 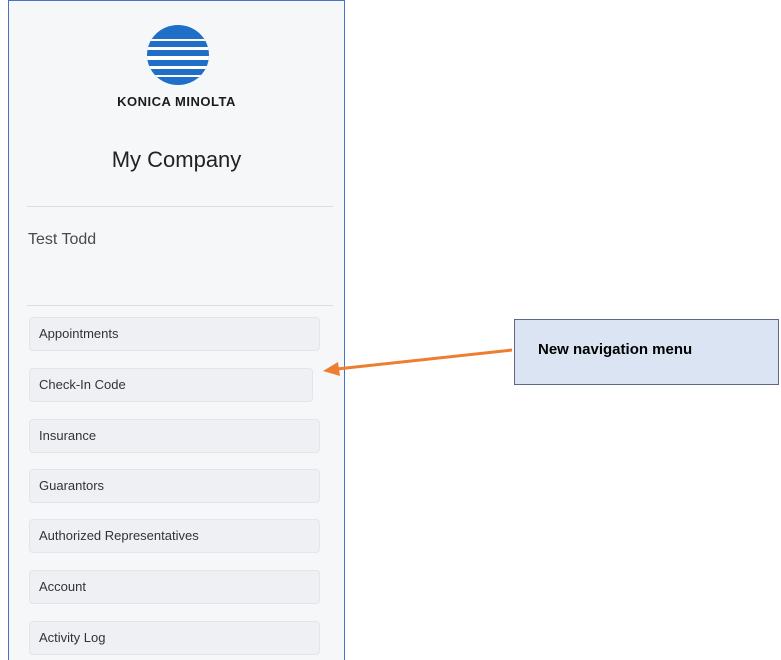 What do you see at coordinates (331, 369) in the screenshot?
I see `arrow-head-icon` at bounding box center [331, 369].